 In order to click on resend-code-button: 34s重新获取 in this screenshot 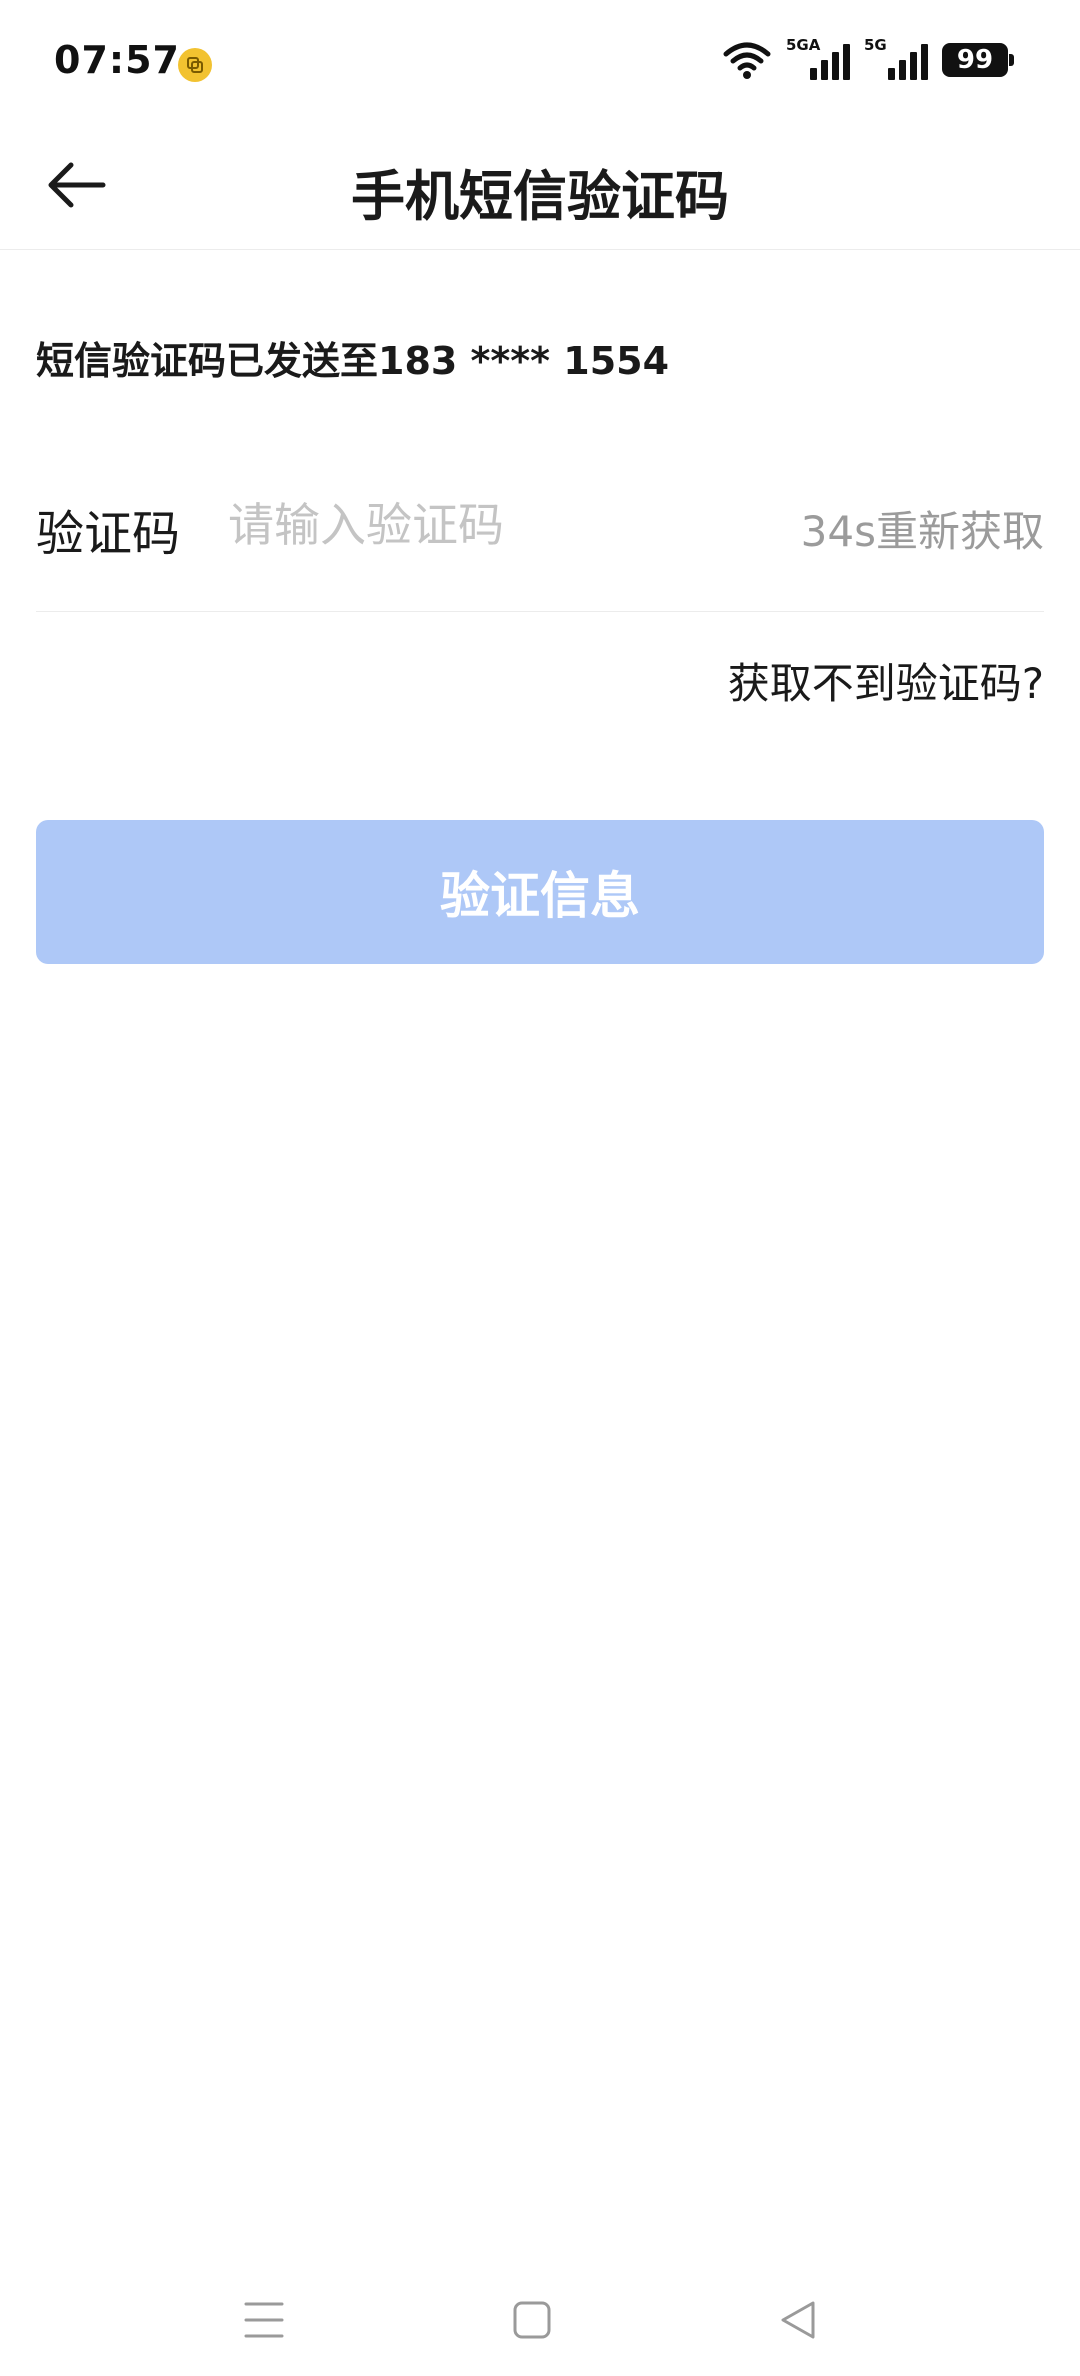, I will do `click(922, 528)`.